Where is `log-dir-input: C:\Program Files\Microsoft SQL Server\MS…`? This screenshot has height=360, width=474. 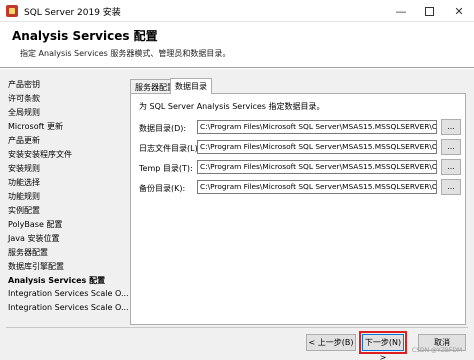 log-dir-input: C:\Program Files\Microsoft SQL Server\MS… is located at coordinates (317, 147).